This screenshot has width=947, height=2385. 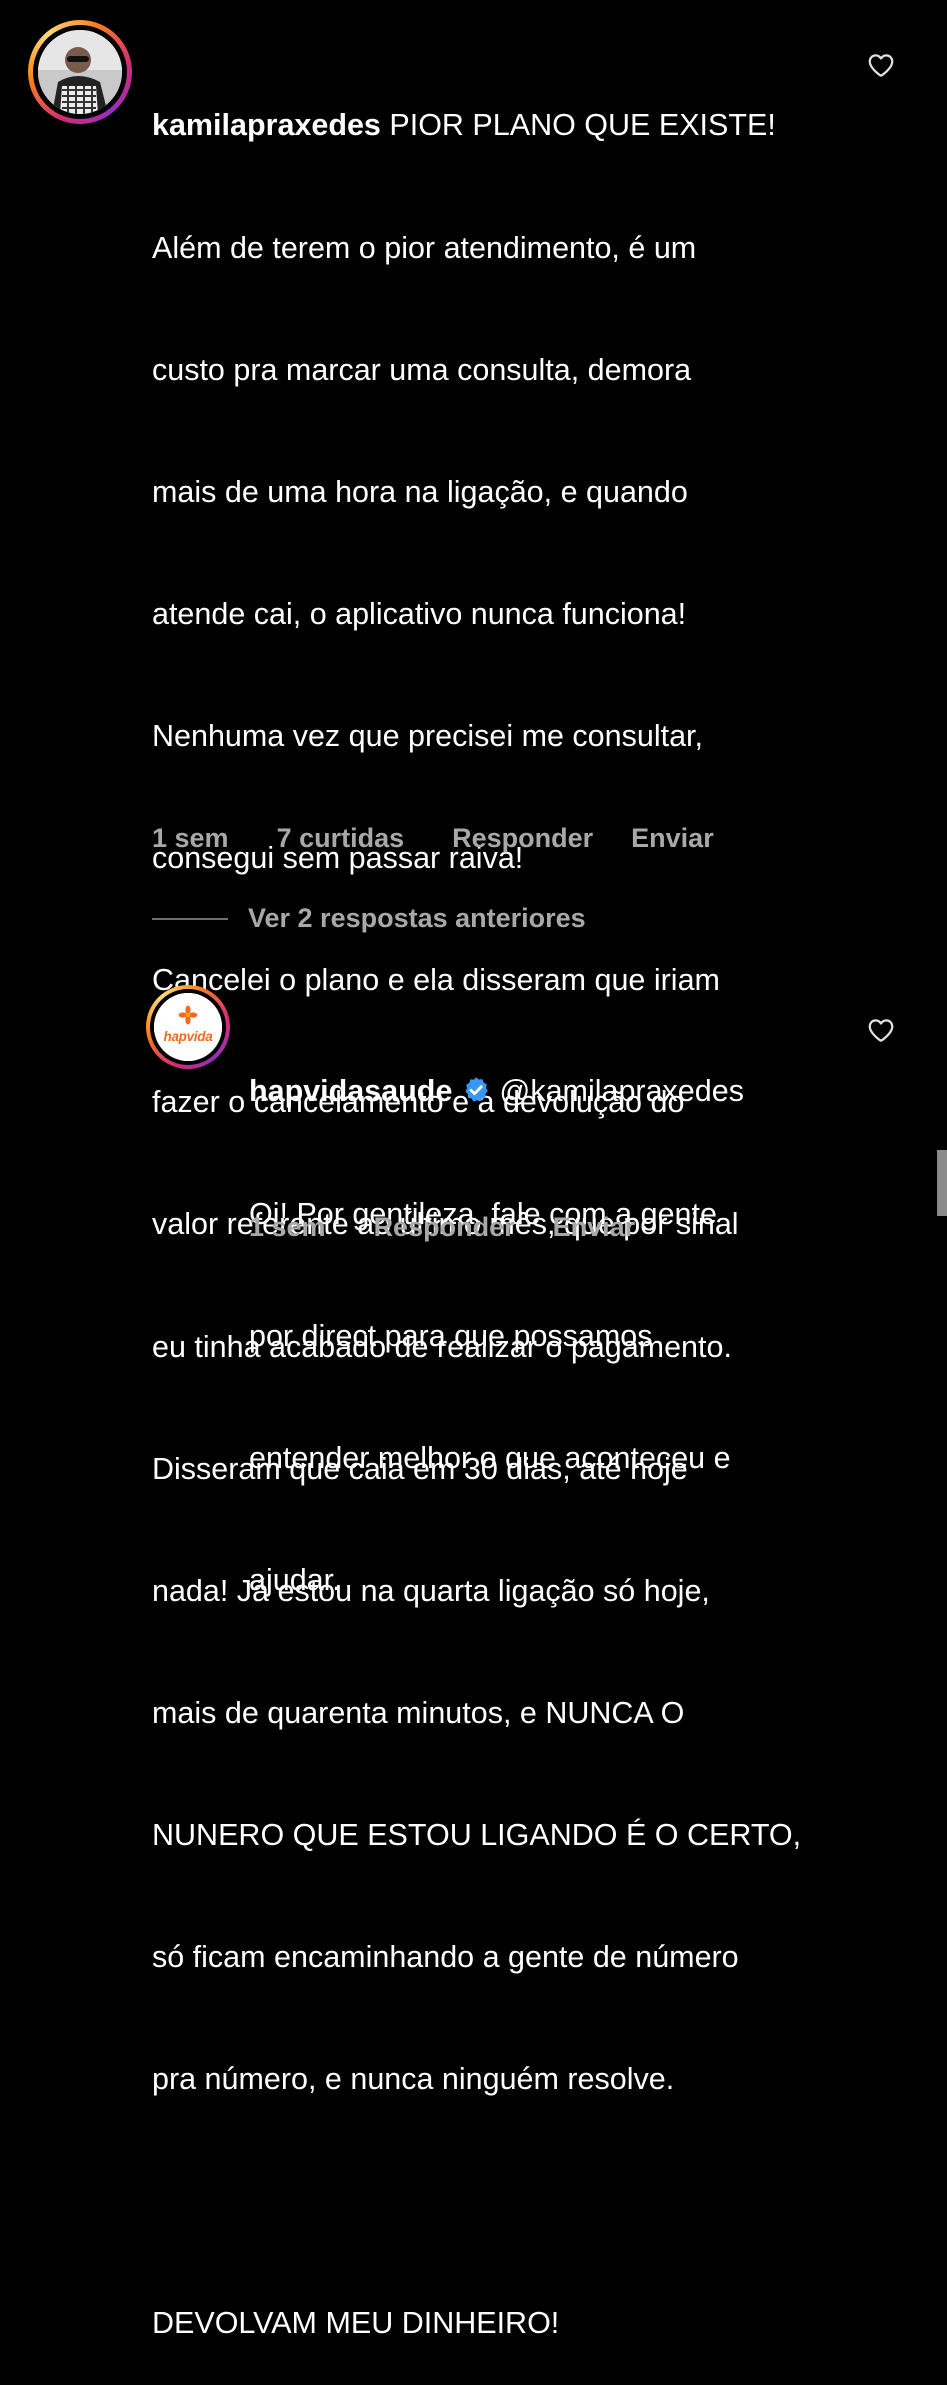 I want to click on reply-button: Responder, so click(x=522, y=838).